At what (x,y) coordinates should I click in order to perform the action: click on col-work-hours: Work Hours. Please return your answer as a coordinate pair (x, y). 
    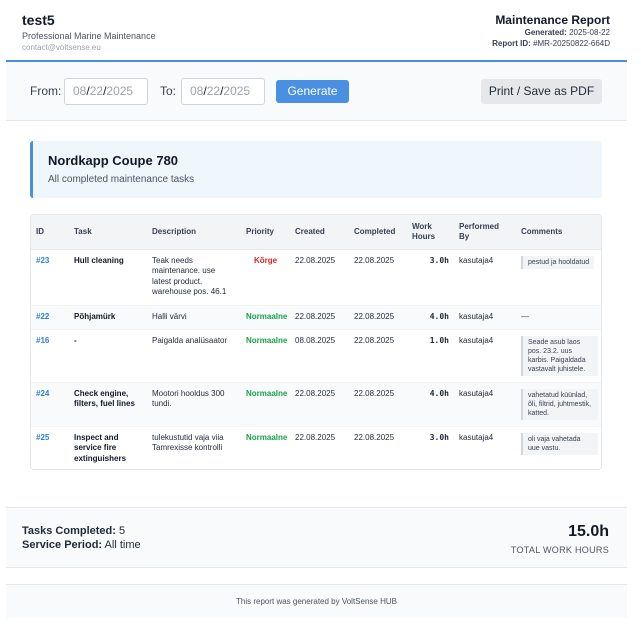
    Looking at the image, I should click on (430, 232).